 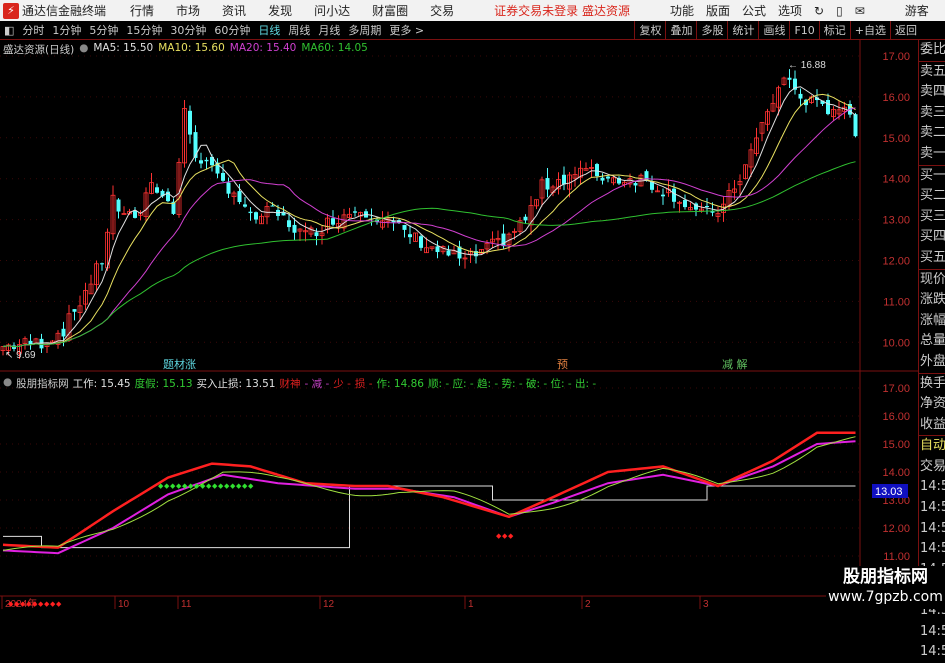 What do you see at coordinates (932, 71) in the screenshot?
I see `side-label: 卖五` at bounding box center [932, 71].